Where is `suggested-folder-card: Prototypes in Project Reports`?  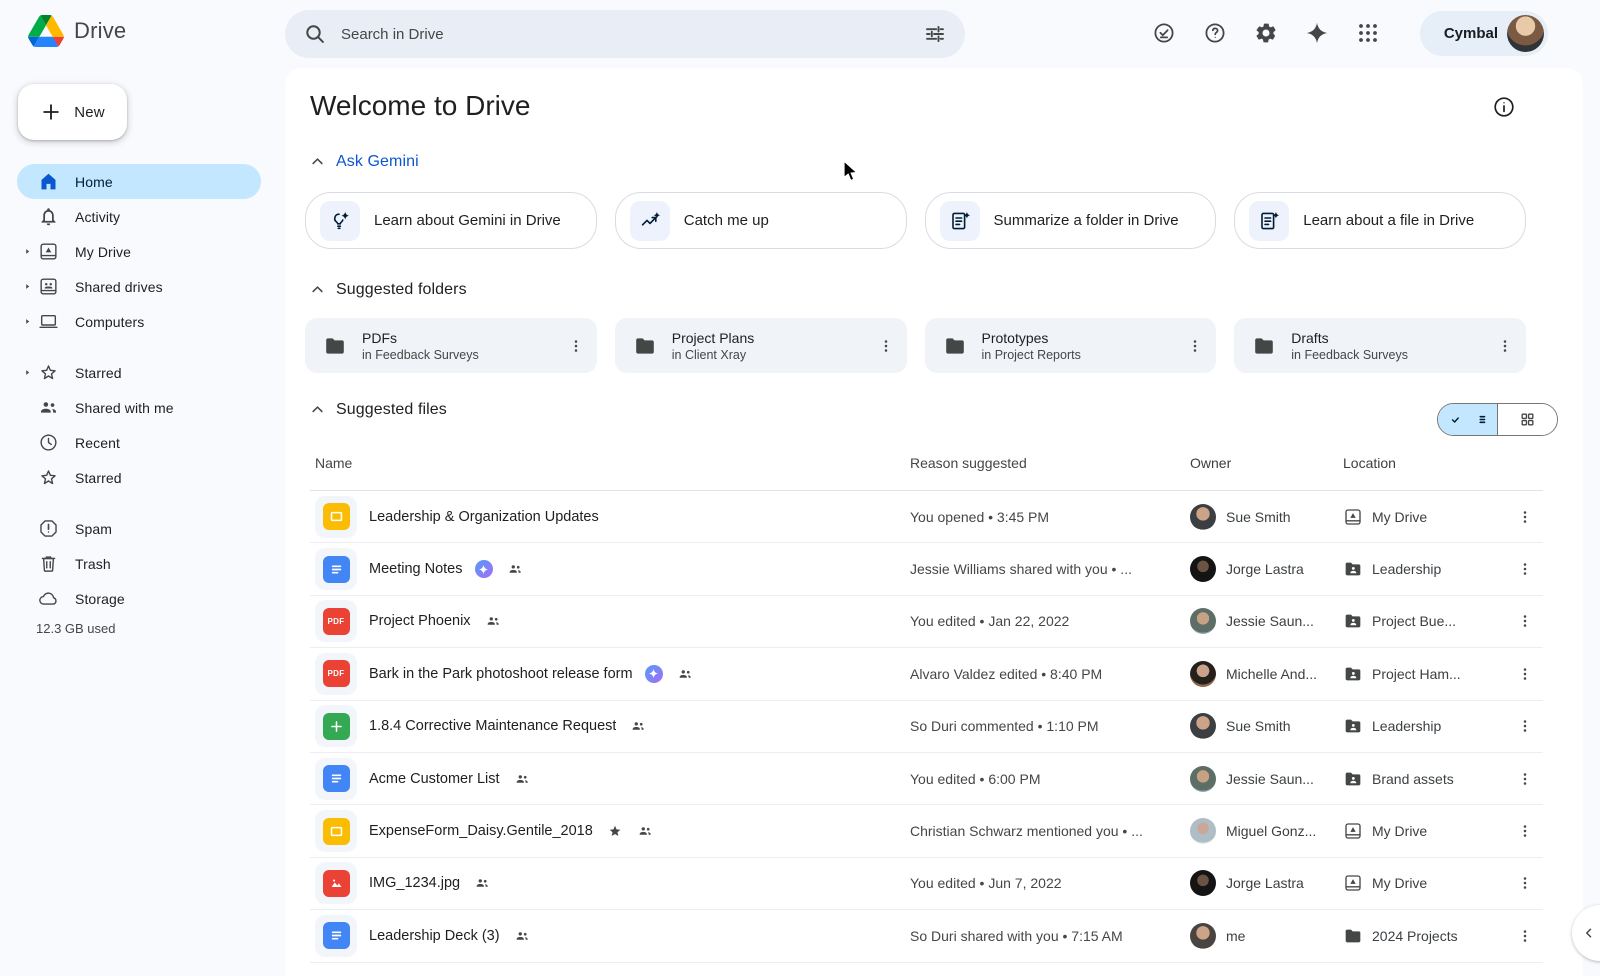 suggested-folder-card: Prototypes in Project Reports is located at coordinates (1070, 345).